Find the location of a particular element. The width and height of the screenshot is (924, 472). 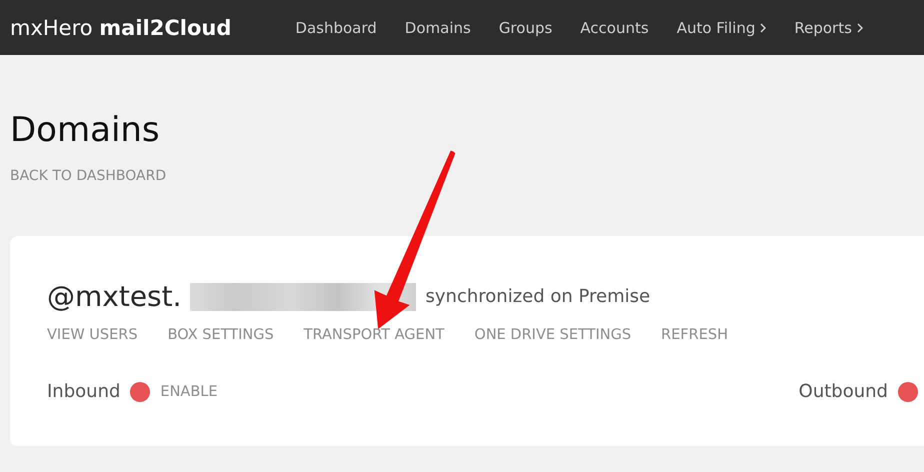

nav-link: Auto Filing is located at coordinates (721, 27).